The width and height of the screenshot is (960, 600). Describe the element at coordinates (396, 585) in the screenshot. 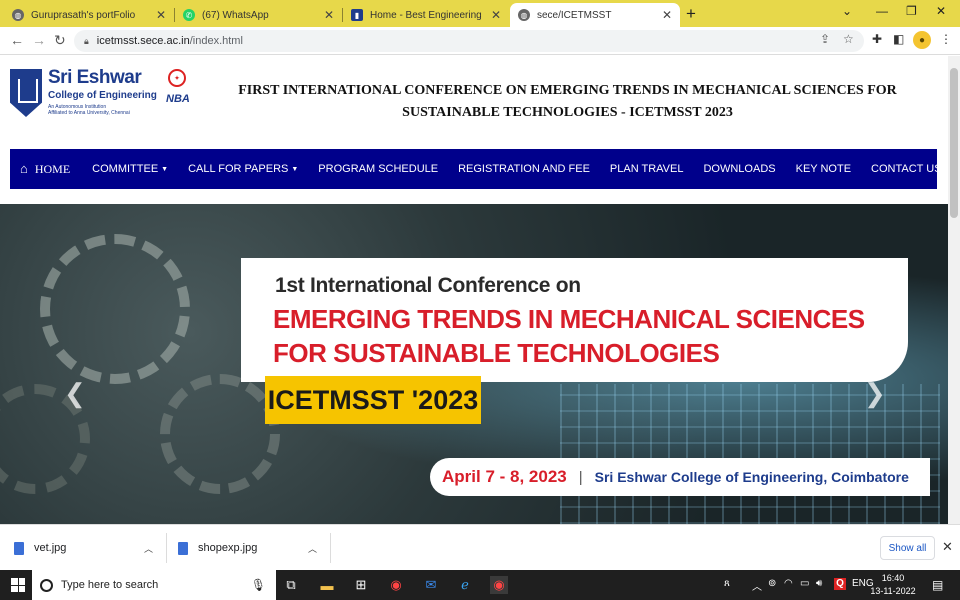

I see `chrome-icon: ◉` at that location.